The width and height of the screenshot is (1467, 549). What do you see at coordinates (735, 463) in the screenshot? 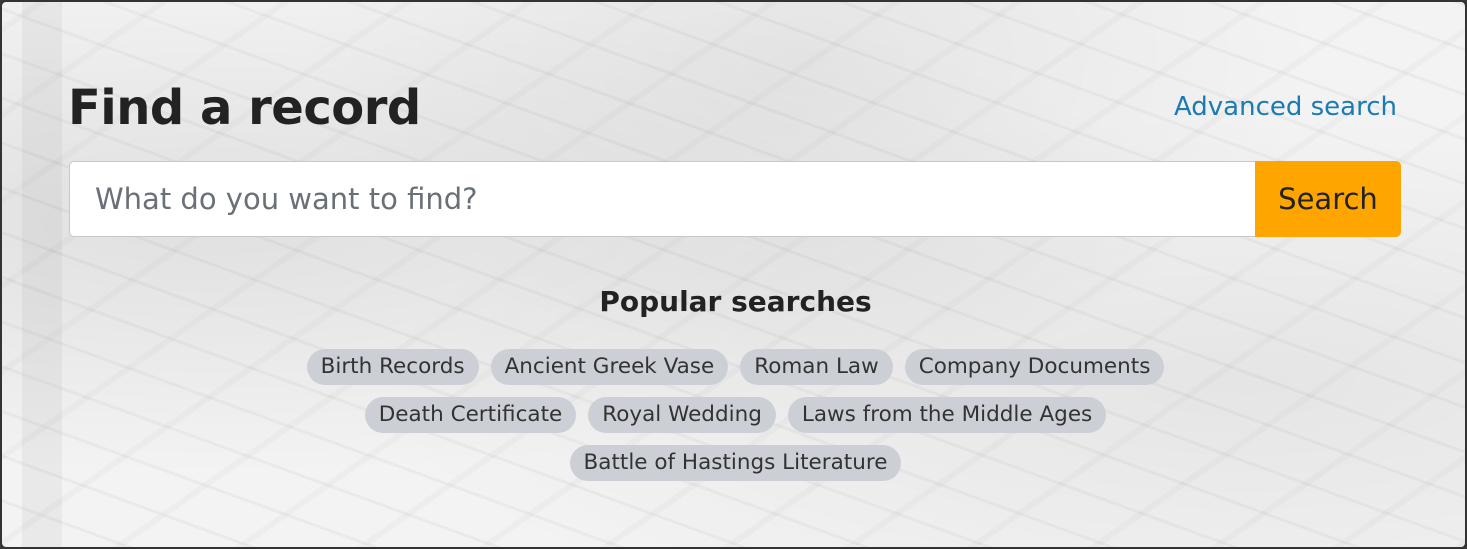
I see `popular-search-tag-battle-of-hastings: Battle of Hastings Literature` at bounding box center [735, 463].